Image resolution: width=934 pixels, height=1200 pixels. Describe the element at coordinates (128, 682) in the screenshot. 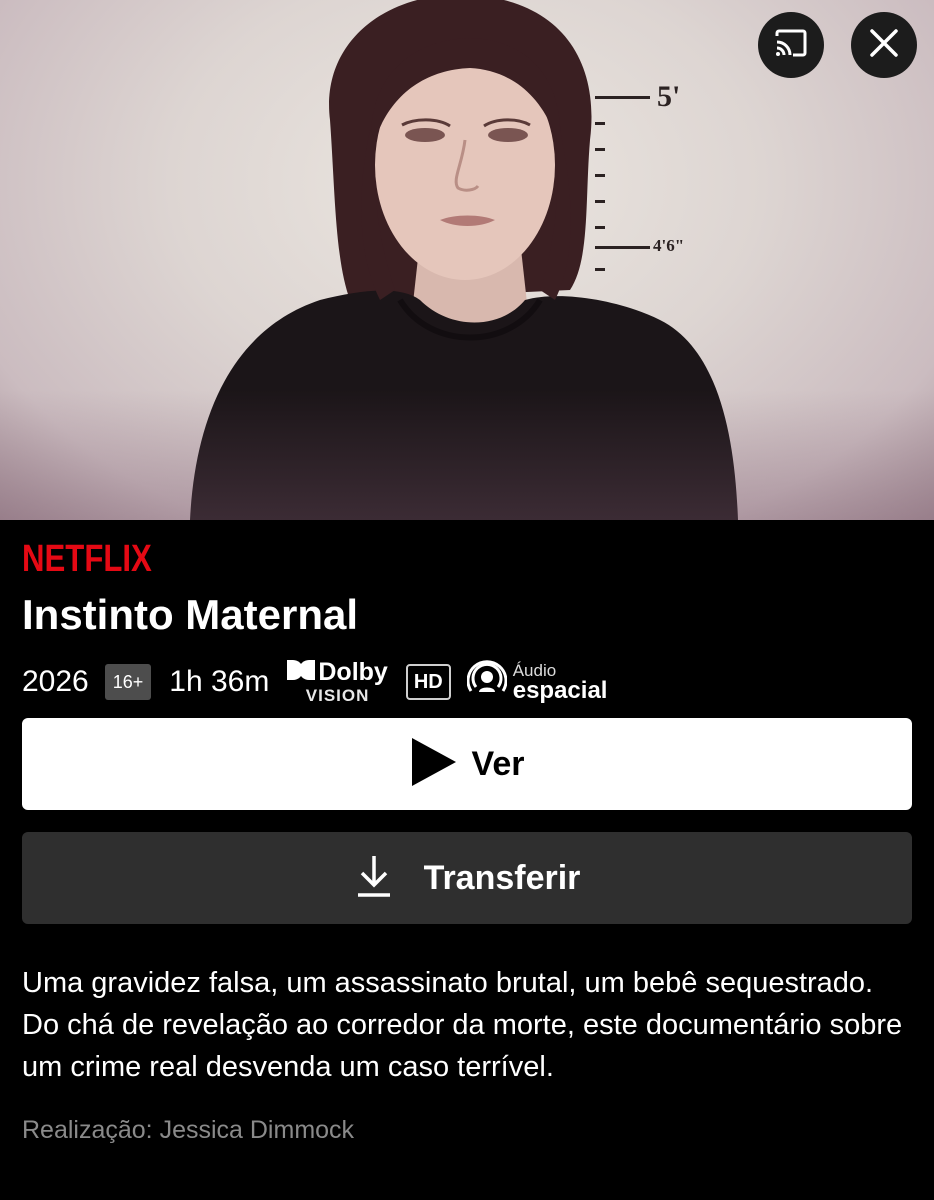

I see `age-rating-badge: 16+` at that location.